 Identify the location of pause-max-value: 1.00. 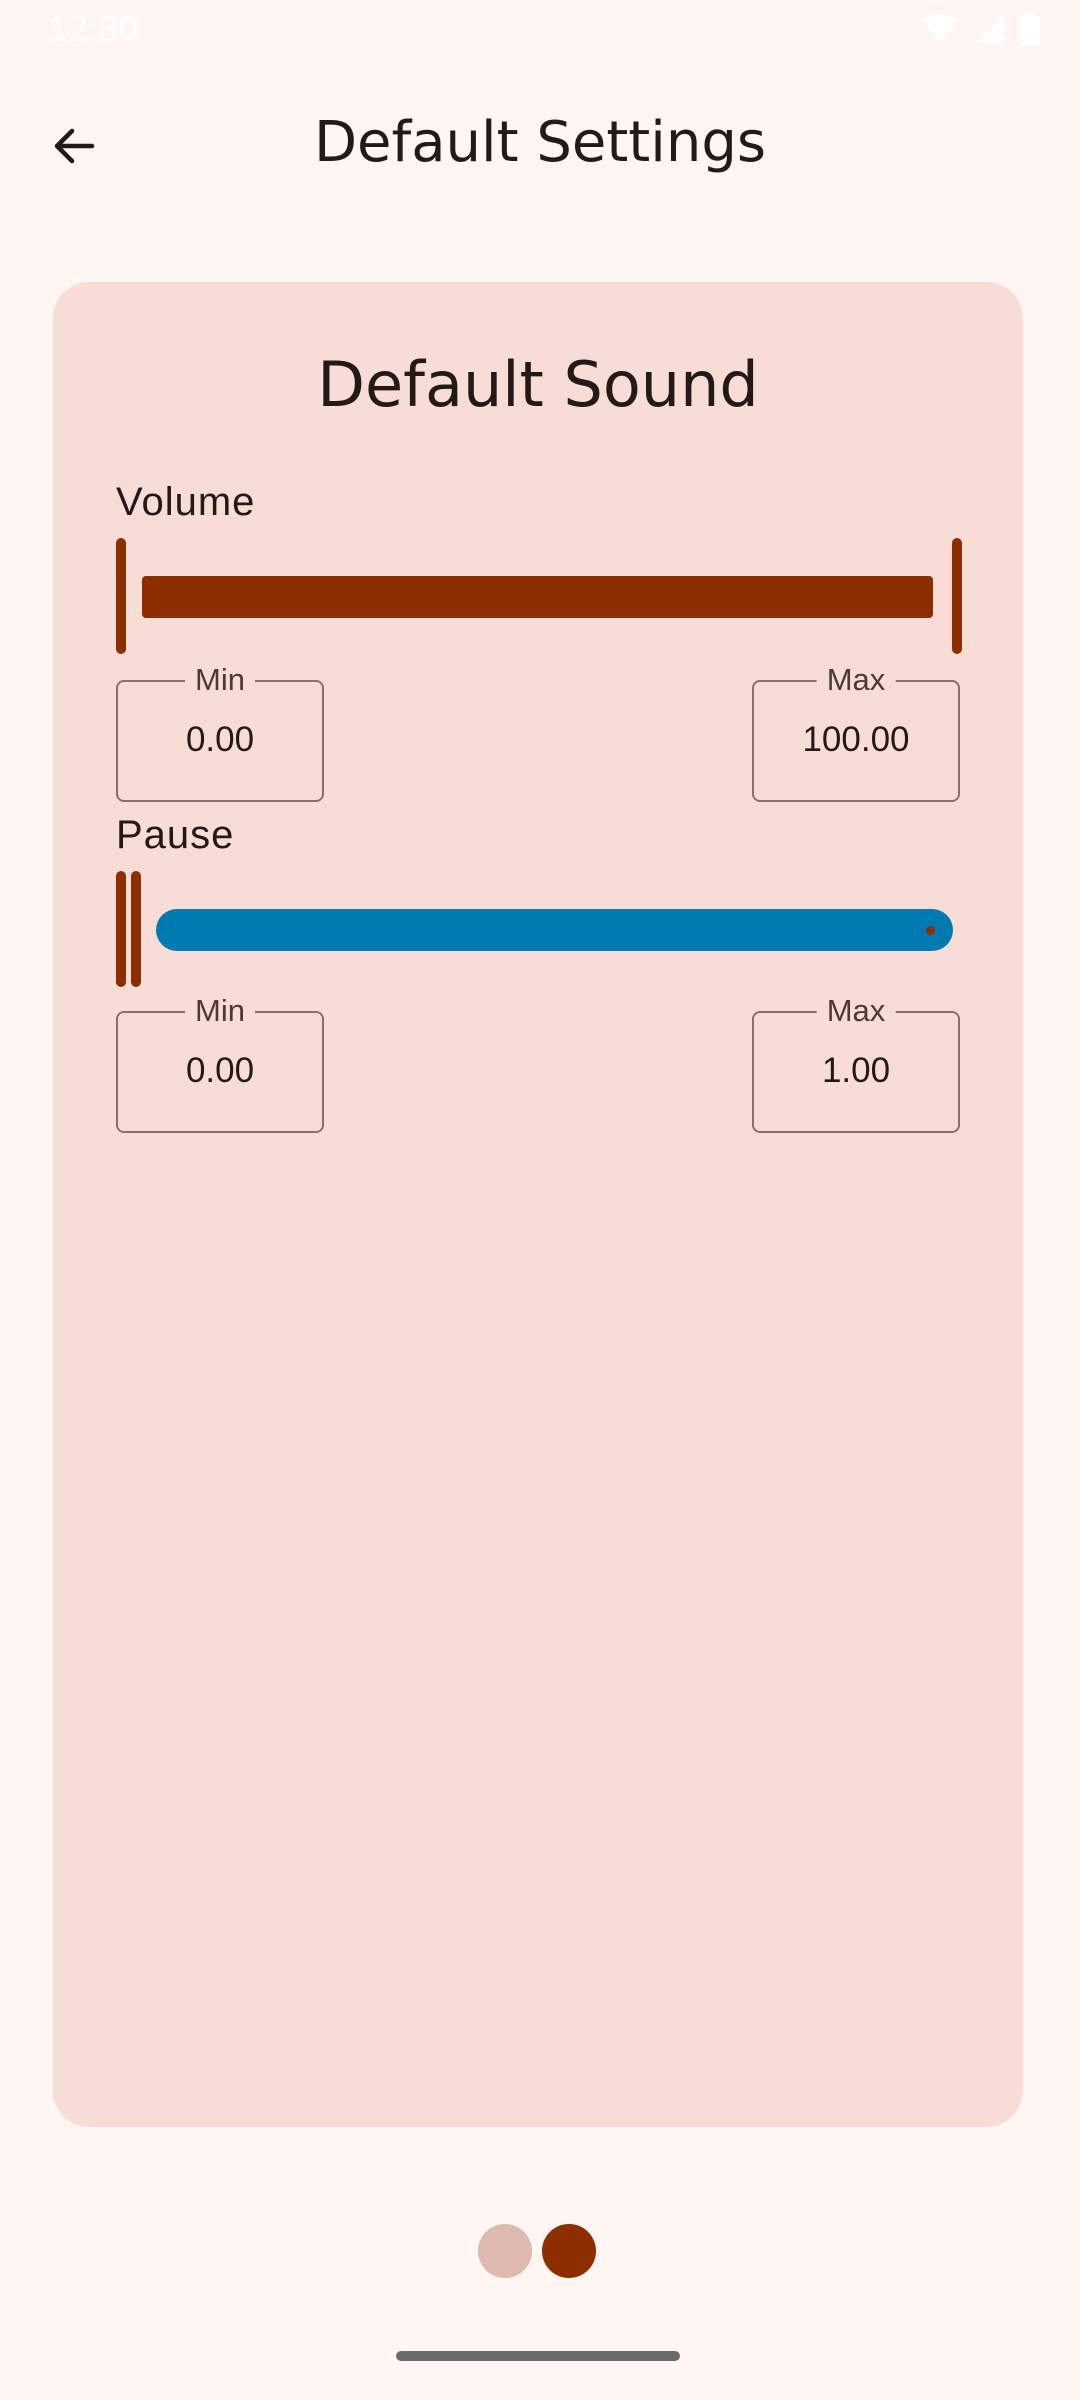
(856, 1070).